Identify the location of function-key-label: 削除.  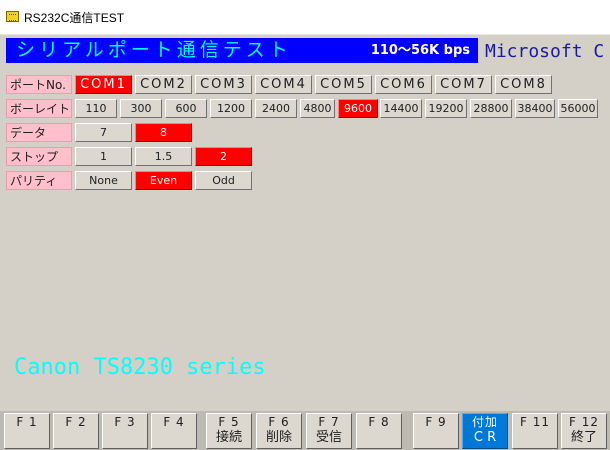
(278, 437).